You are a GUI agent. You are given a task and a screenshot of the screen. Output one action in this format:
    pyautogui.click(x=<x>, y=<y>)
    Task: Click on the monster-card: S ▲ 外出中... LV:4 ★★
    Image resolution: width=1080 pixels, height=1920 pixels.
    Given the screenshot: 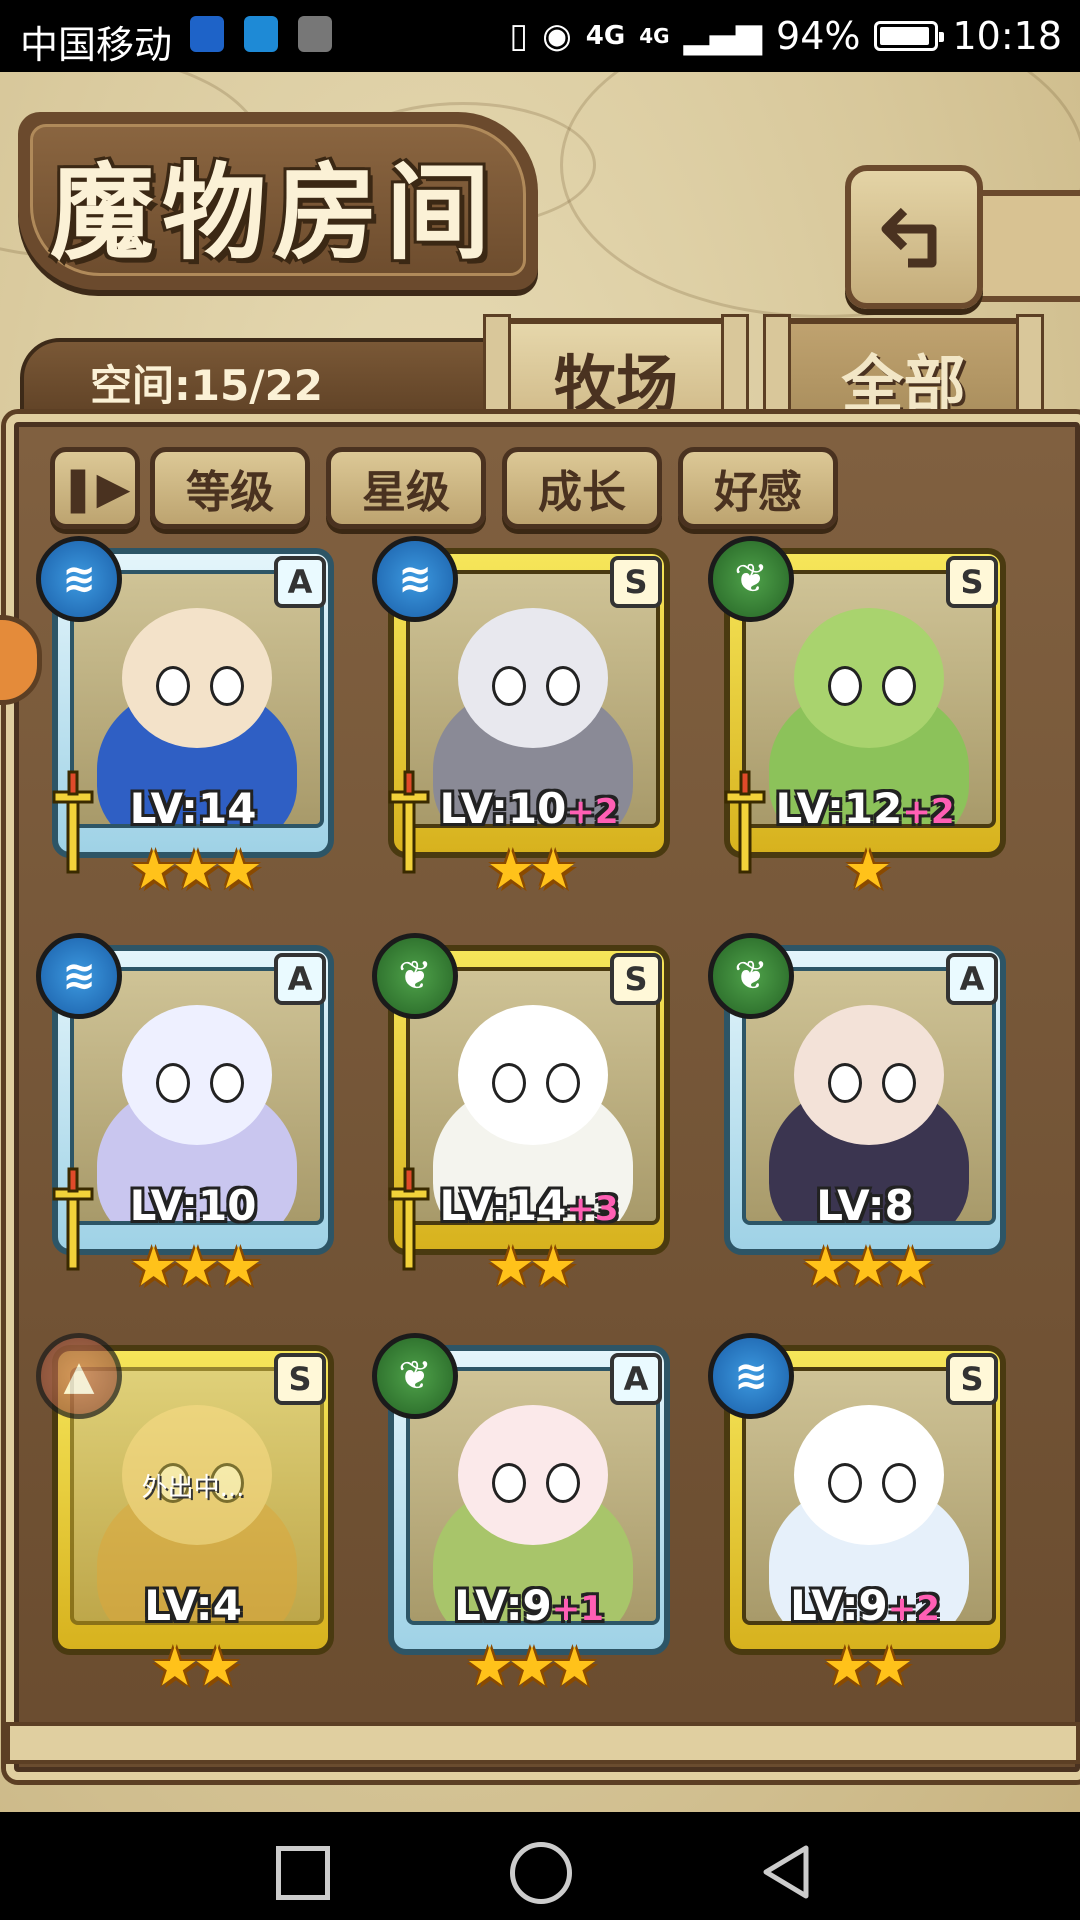 What is the action you would take?
    pyautogui.click(x=185, y=1515)
    